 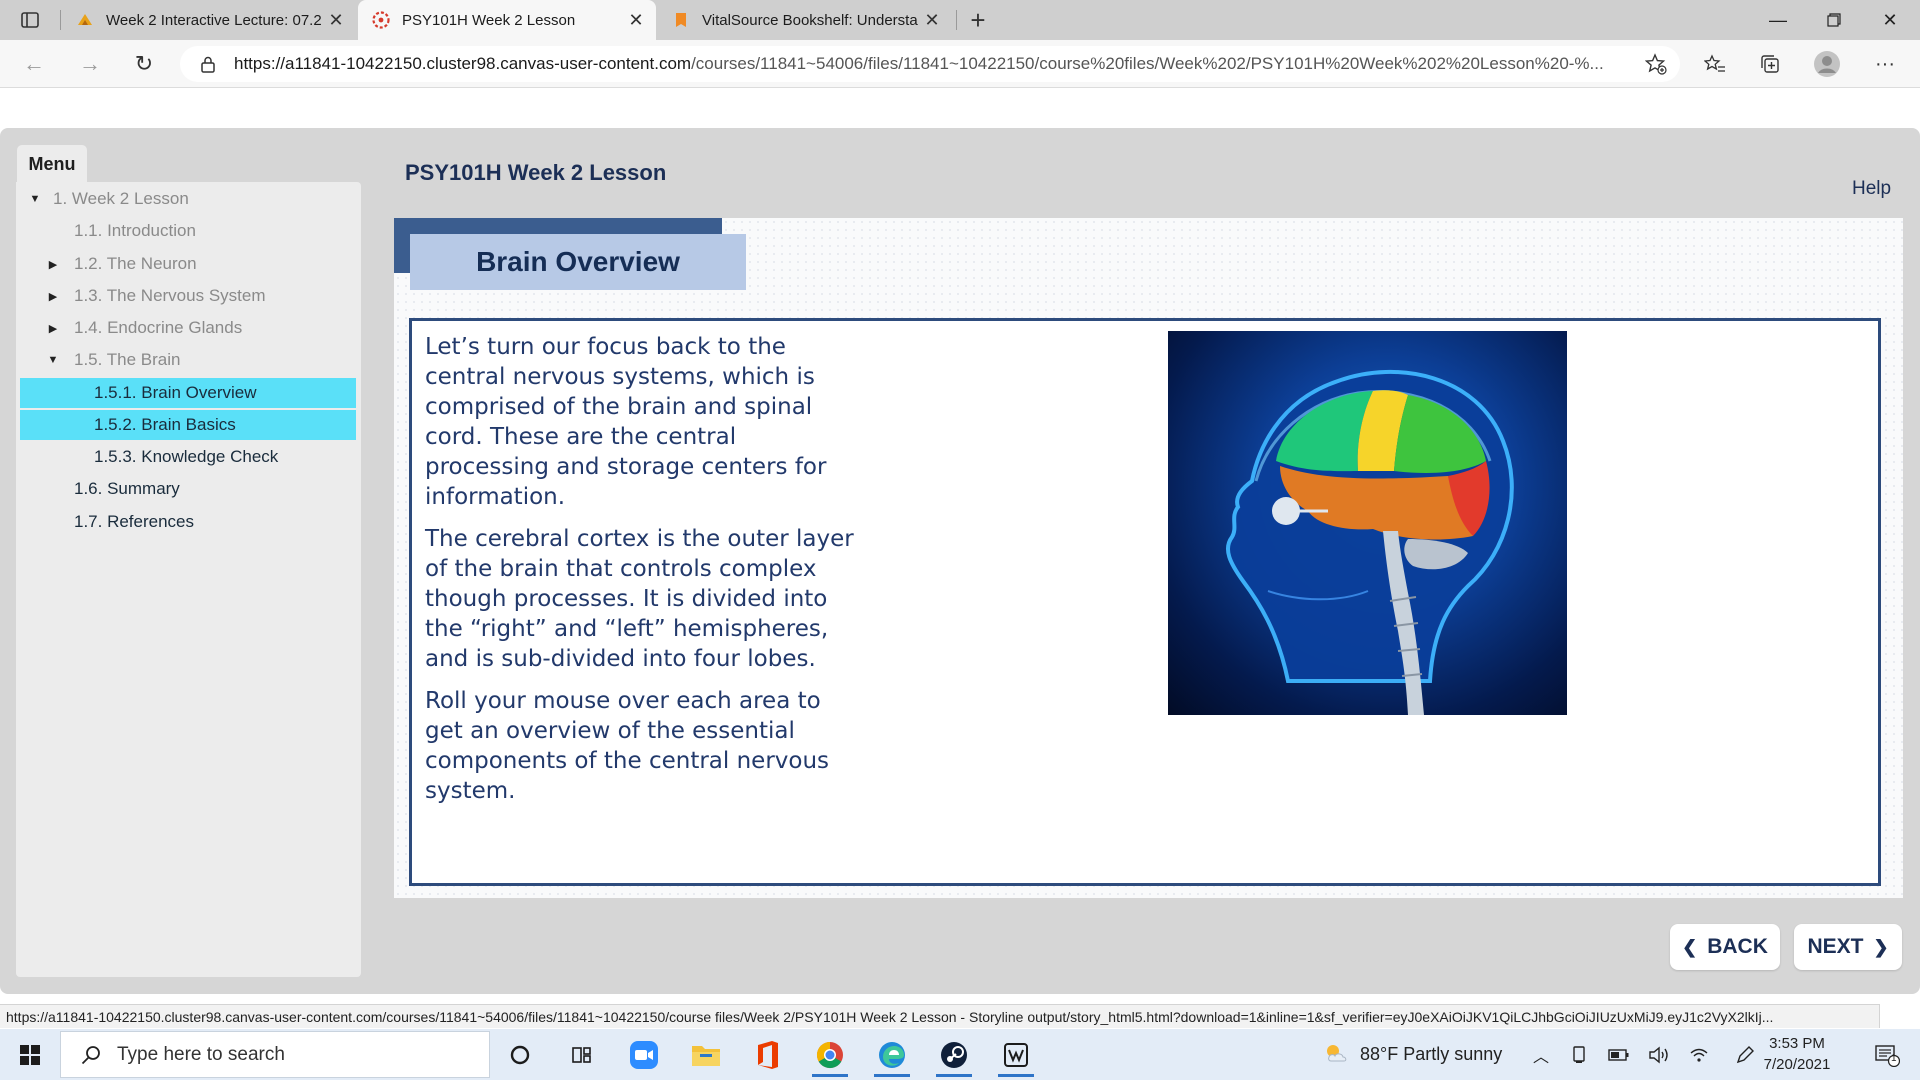 I want to click on tab-separator, so click(x=60, y=20).